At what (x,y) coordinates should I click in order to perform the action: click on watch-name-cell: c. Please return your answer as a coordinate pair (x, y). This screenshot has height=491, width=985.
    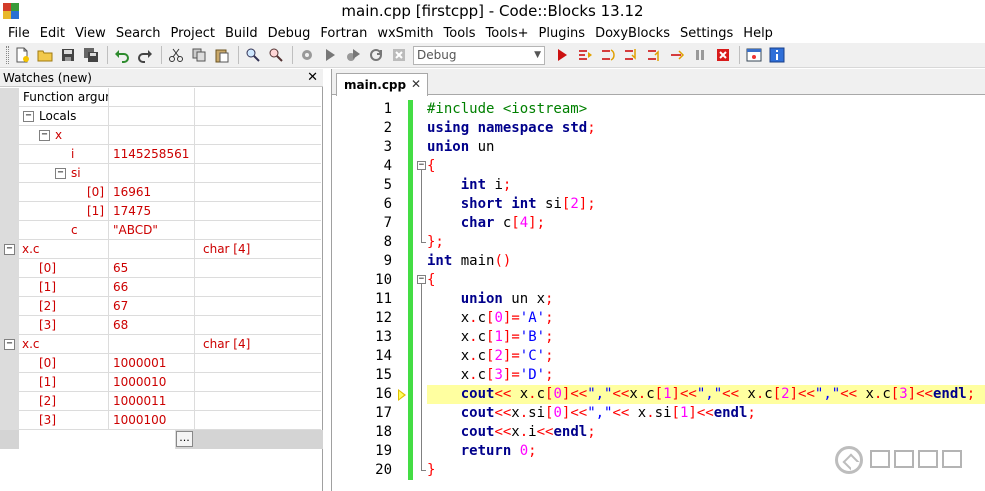
    Looking at the image, I should click on (64, 230).